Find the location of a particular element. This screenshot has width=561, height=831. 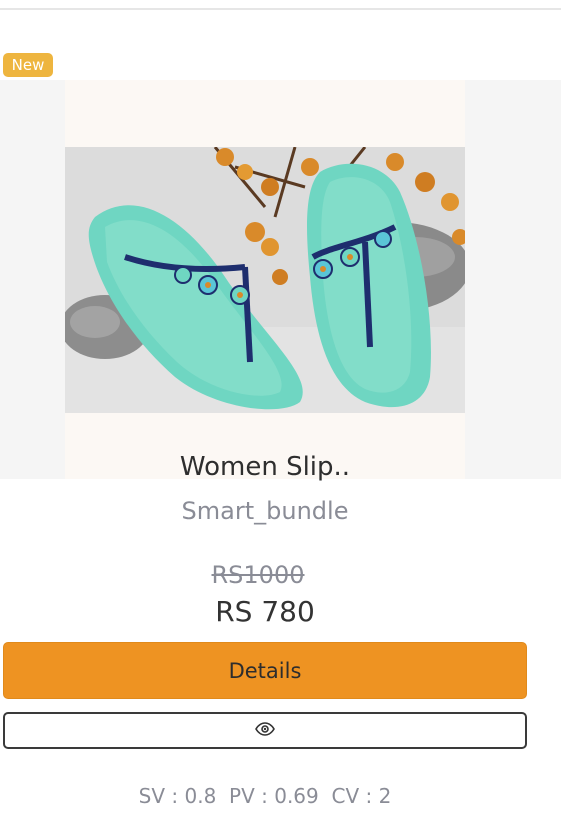

sv-value: SV : 0.8 is located at coordinates (177, 796).